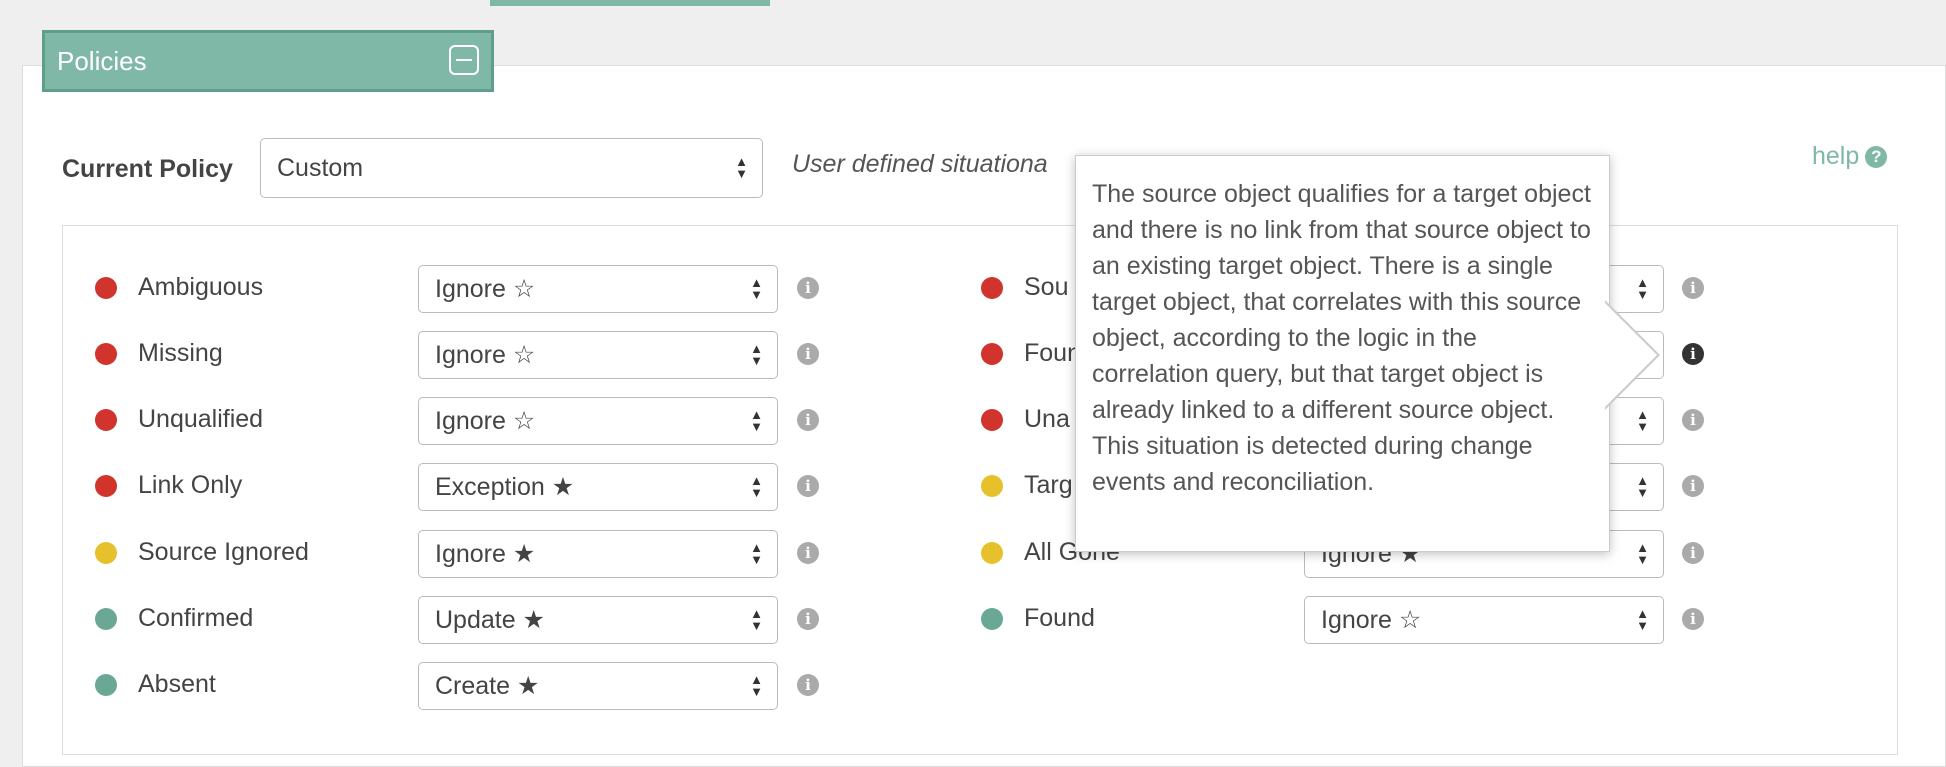 Image resolution: width=1946 pixels, height=767 pixels. What do you see at coordinates (598, 554) in the screenshot?
I see `situation-action-select: Ignore ★ ▲ ▼` at bounding box center [598, 554].